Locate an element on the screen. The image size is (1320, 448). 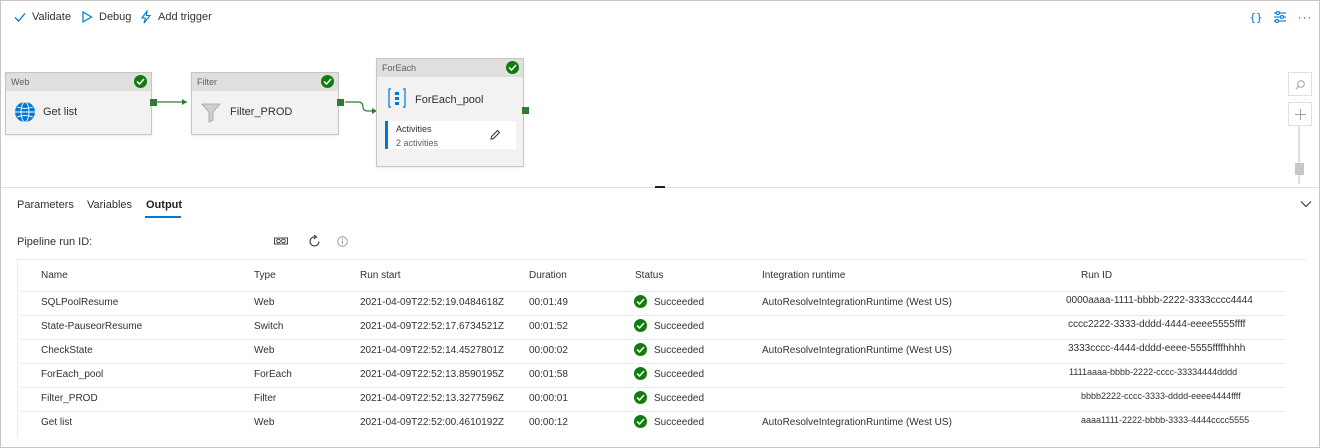
globe-icon is located at coordinates (25, 112).